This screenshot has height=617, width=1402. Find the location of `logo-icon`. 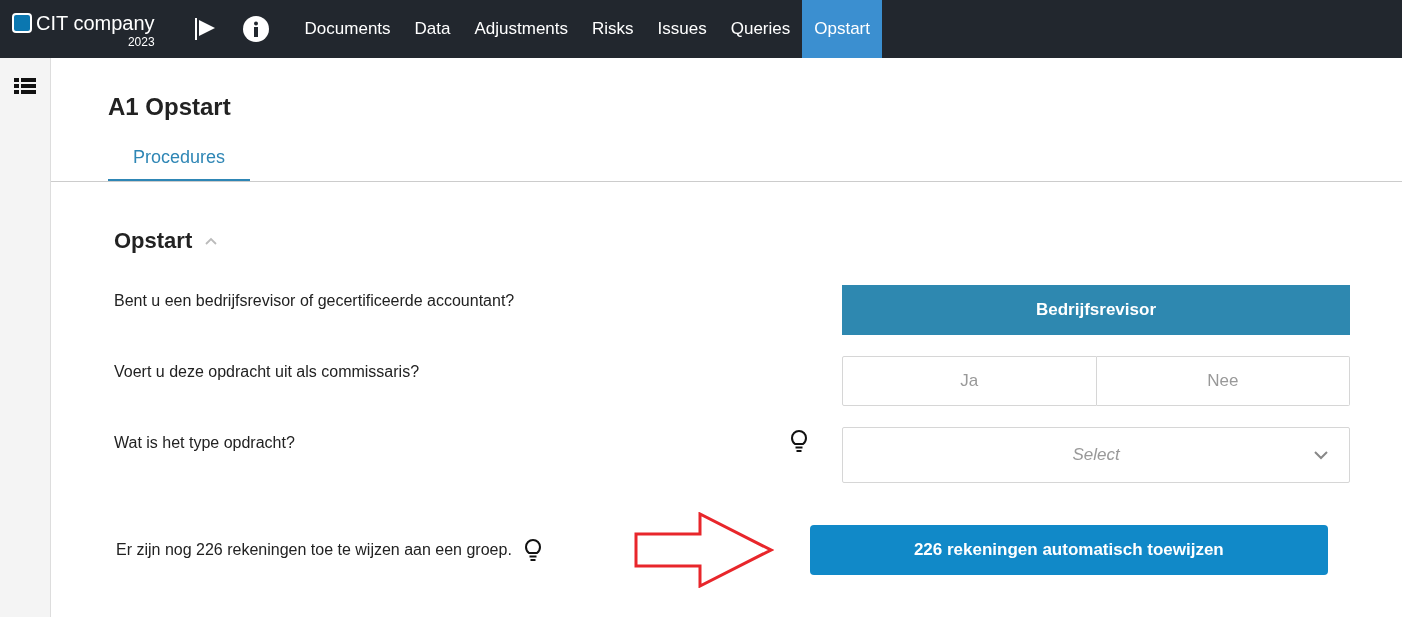

logo-icon is located at coordinates (22, 23).